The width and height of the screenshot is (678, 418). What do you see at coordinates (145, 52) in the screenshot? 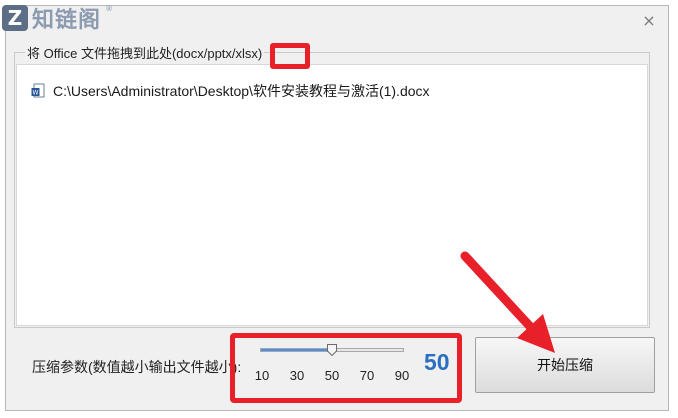
I see `drop-zone-title: 将 Office 文件拖拽到此处(docx/pptx/xlsx)` at bounding box center [145, 52].